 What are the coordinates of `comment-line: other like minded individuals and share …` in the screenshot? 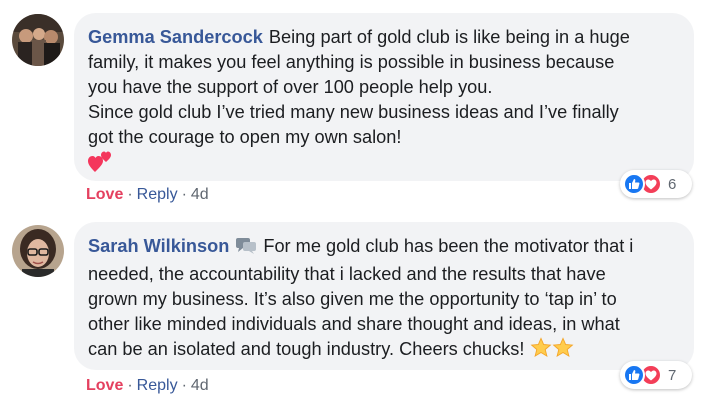 It's located at (354, 324).